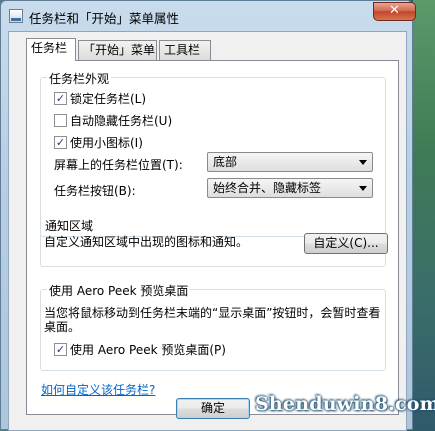 This screenshot has width=435, height=431. Describe the element at coordinates (290, 162) in the screenshot. I see `taskbar-location-dropdown: 底部` at that location.